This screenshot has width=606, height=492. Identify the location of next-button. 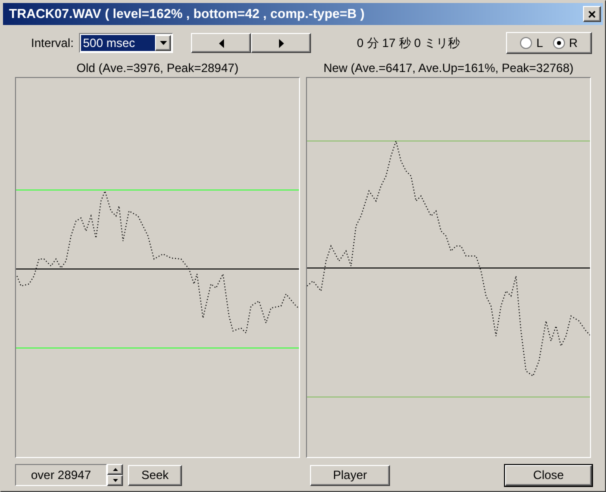
(281, 43).